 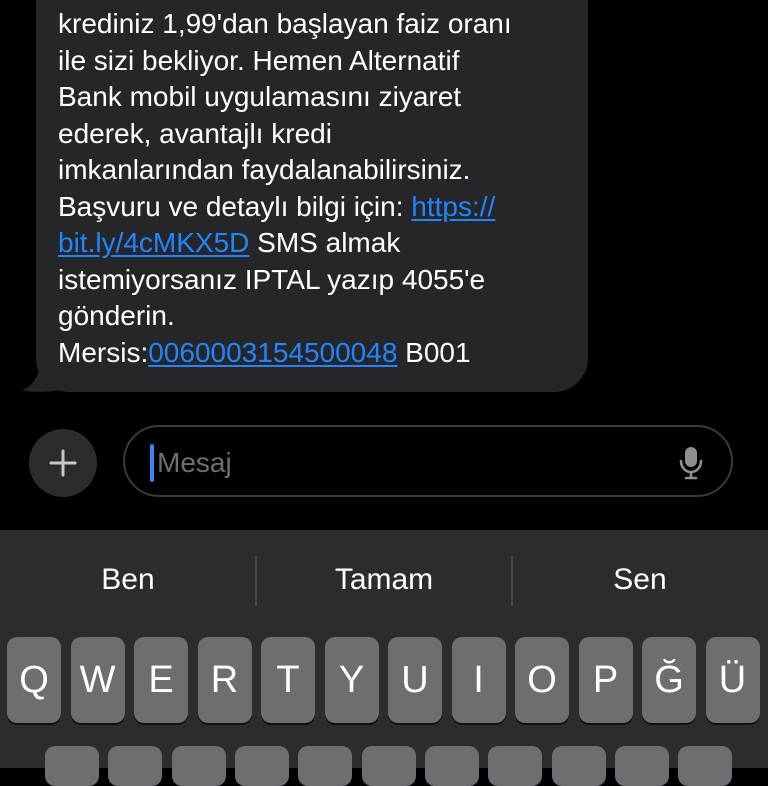 I want to click on suggestion-2: Tamam, so click(x=384, y=580).